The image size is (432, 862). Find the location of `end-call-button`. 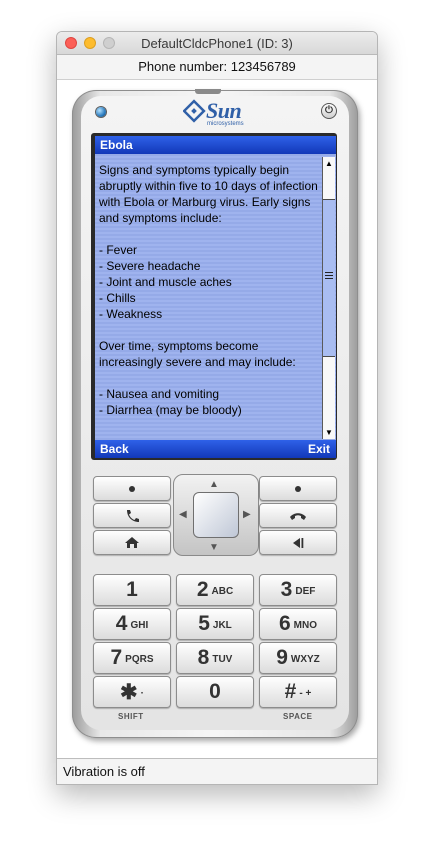

end-call-button is located at coordinates (298, 515).